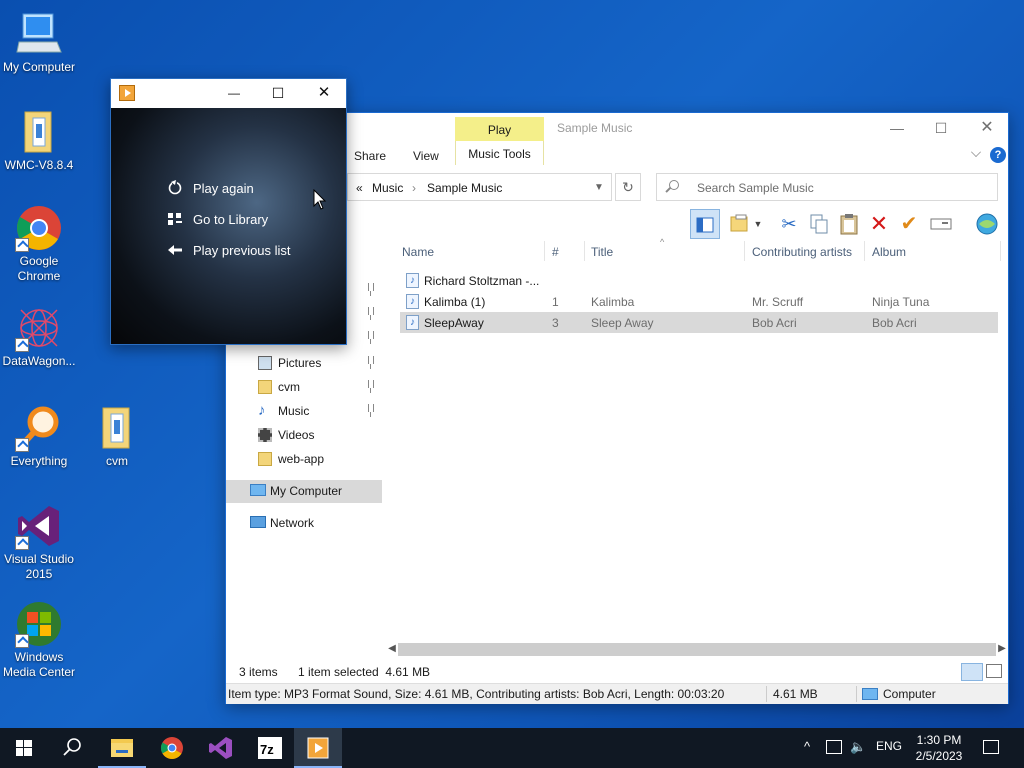 The width and height of the screenshot is (1024, 768). I want to click on svg-text: 7z, so click(267, 749).